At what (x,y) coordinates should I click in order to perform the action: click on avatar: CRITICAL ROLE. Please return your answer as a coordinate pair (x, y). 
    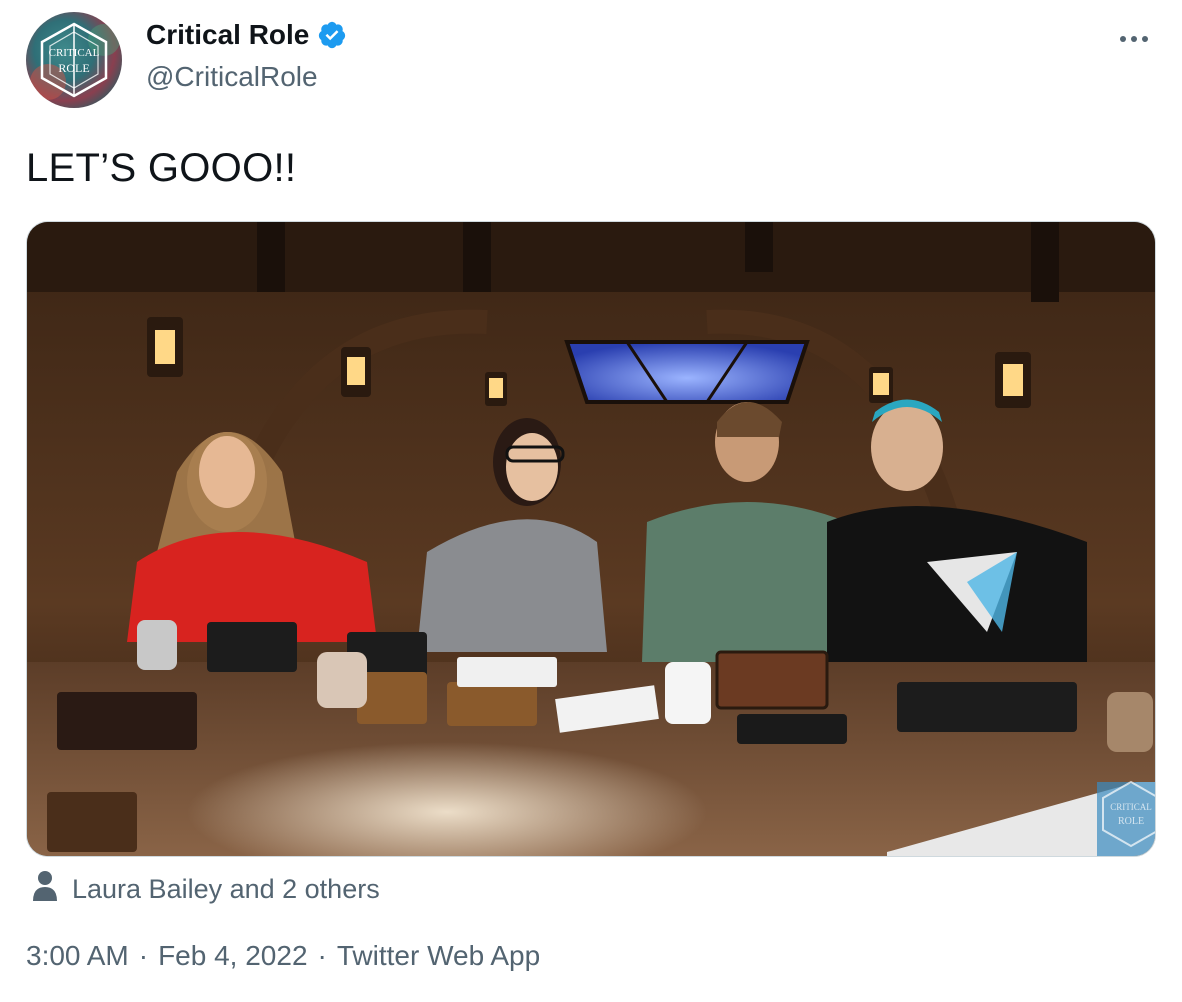
    Looking at the image, I should click on (74, 60).